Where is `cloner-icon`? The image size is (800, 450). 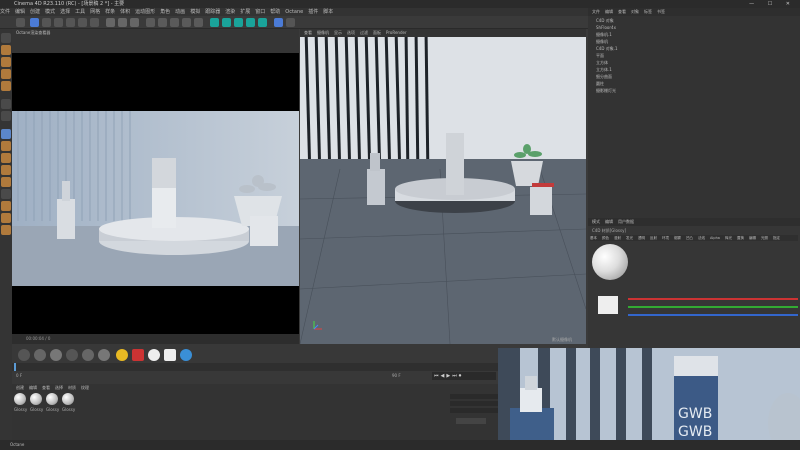
cloner-icon is located at coordinates (186, 22).